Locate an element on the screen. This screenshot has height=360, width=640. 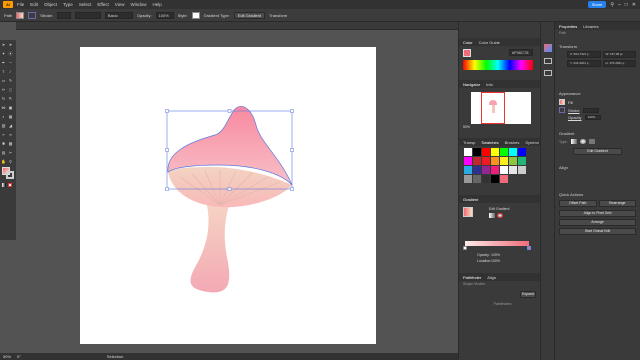
tab-align: Align is located at coordinates (491, 277).